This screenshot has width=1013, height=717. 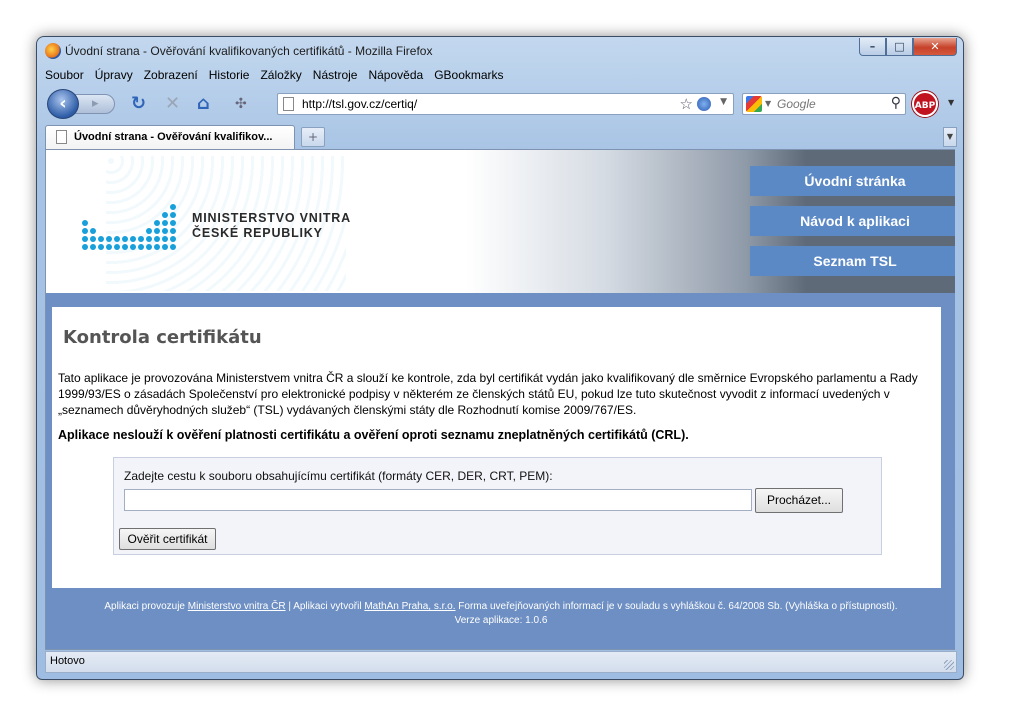 I want to click on window-controls: – □ ✕, so click(x=908, y=47).